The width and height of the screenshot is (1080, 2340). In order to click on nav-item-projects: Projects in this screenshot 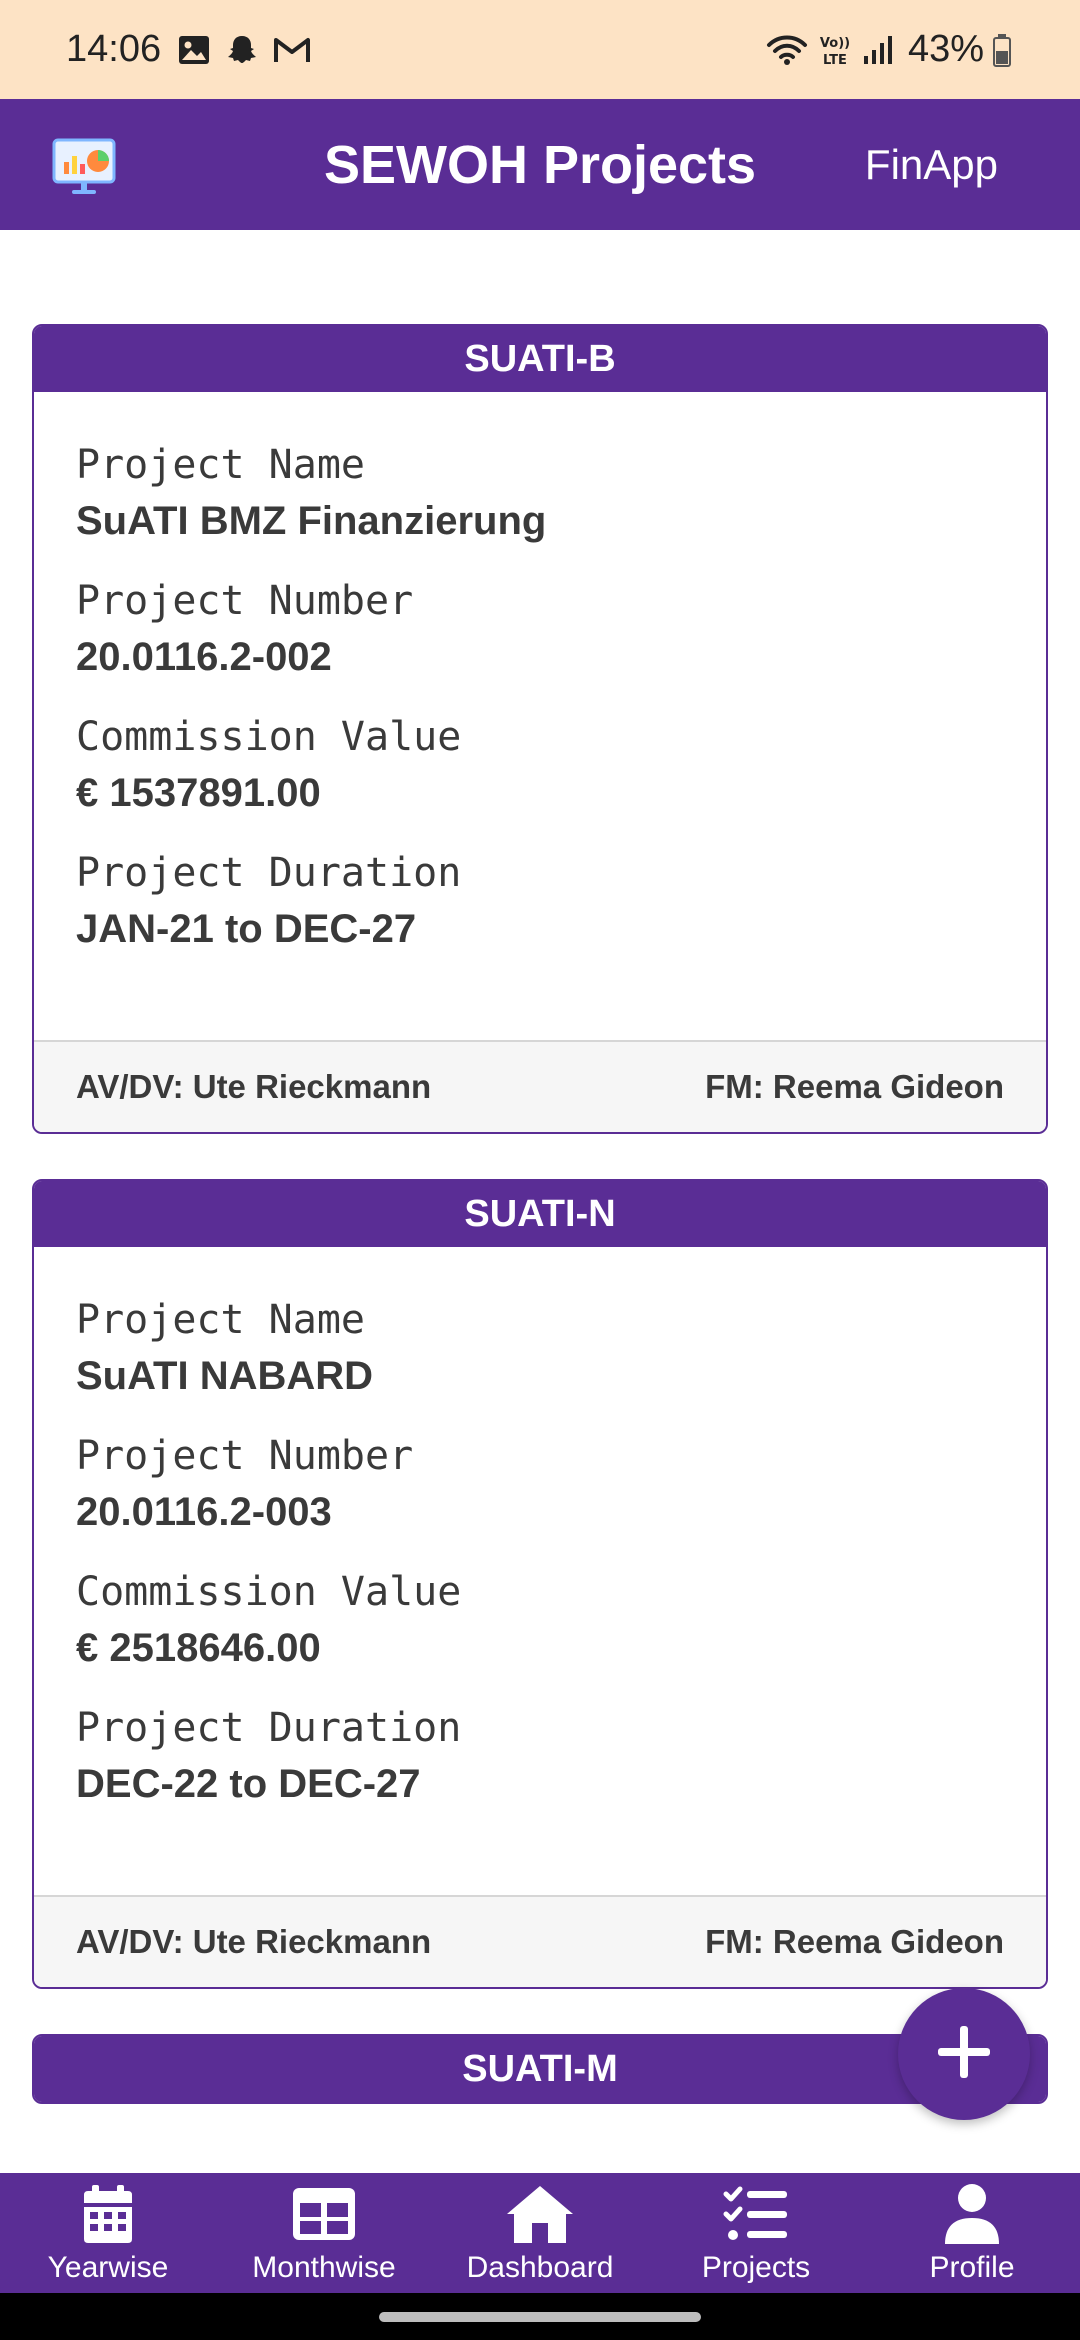, I will do `click(756, 2233)`.